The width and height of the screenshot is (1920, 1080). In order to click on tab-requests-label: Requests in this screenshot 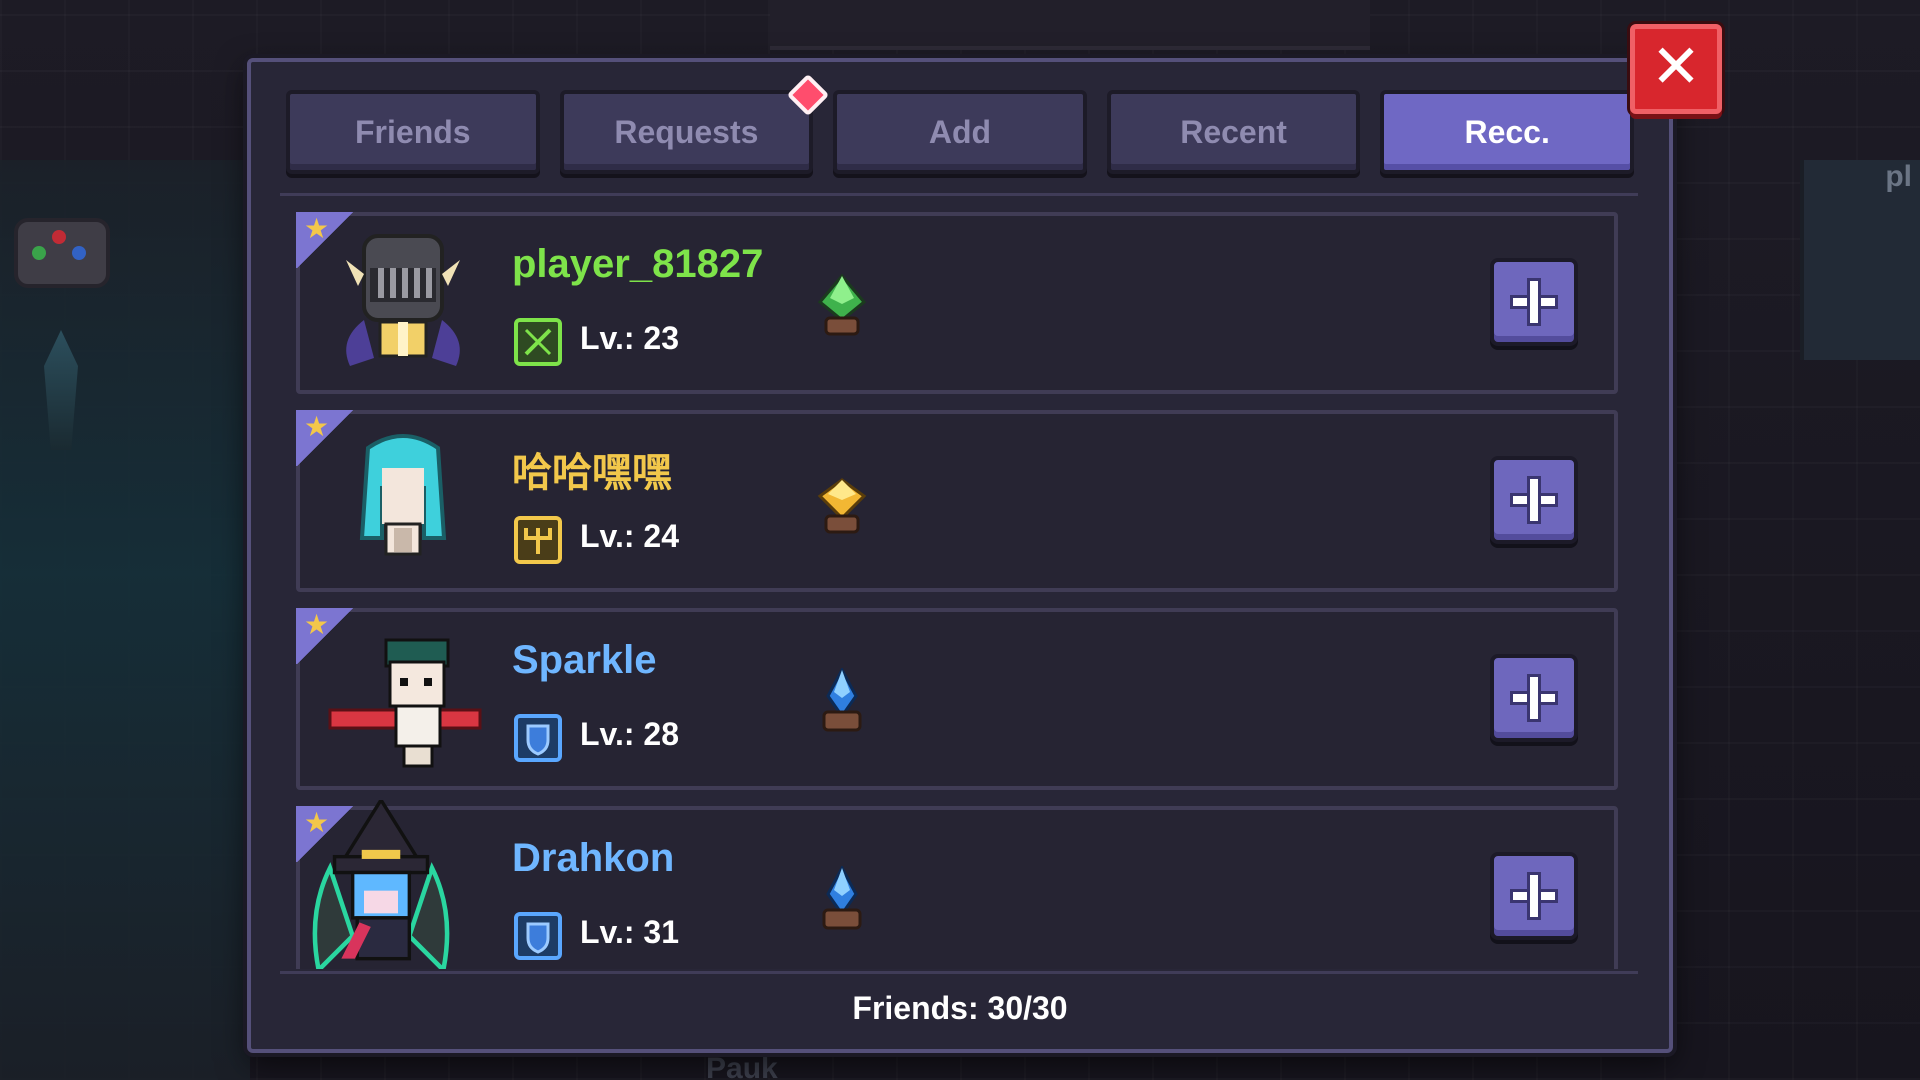, I will do `click(686, 131)`.